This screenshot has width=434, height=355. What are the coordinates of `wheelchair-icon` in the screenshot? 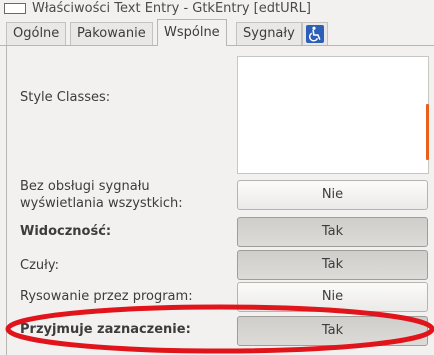 It's located at (314, 34).